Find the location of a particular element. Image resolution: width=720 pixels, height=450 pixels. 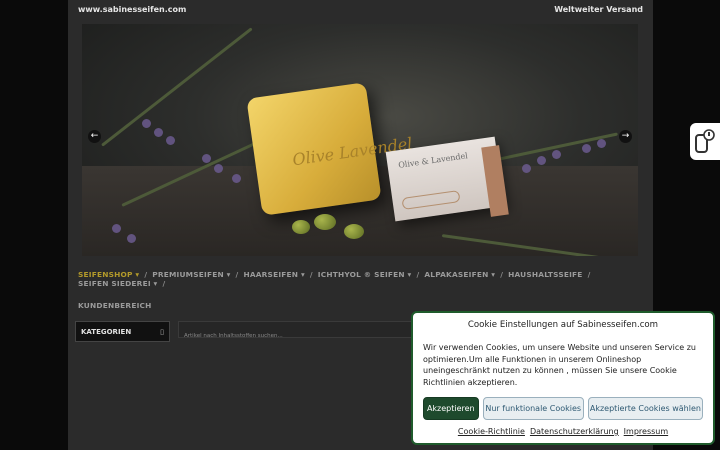

arrow-left-icon: ← is located at coordinates (94, 136).